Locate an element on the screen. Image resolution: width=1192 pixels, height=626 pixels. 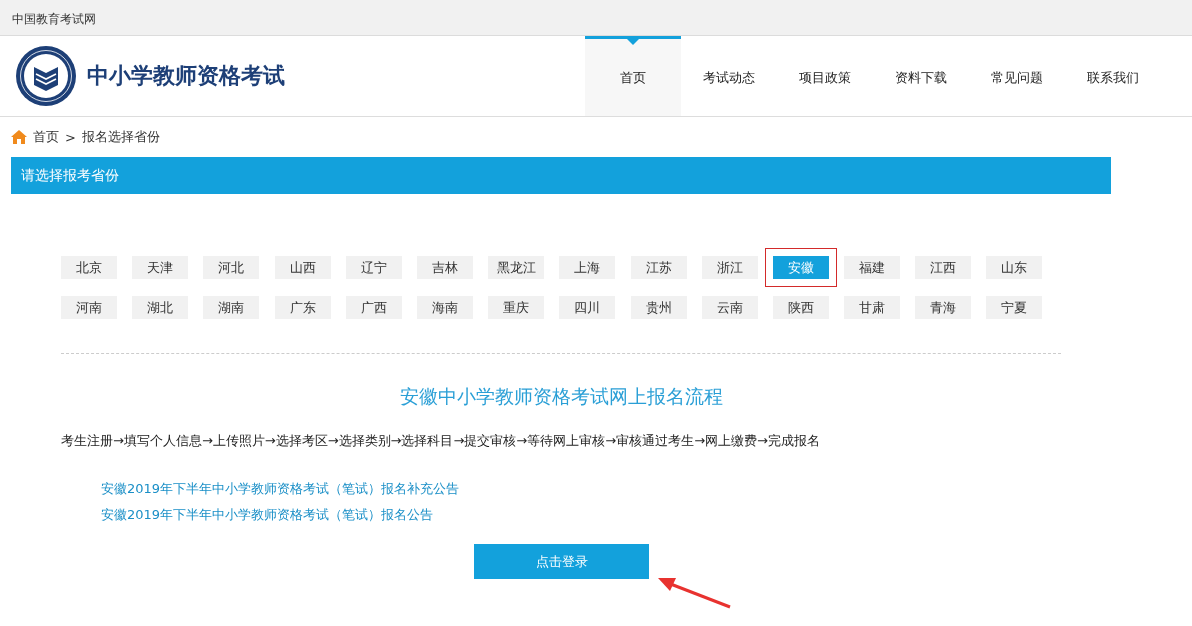
province-button: 山西 is located at coordinates (302, 267).